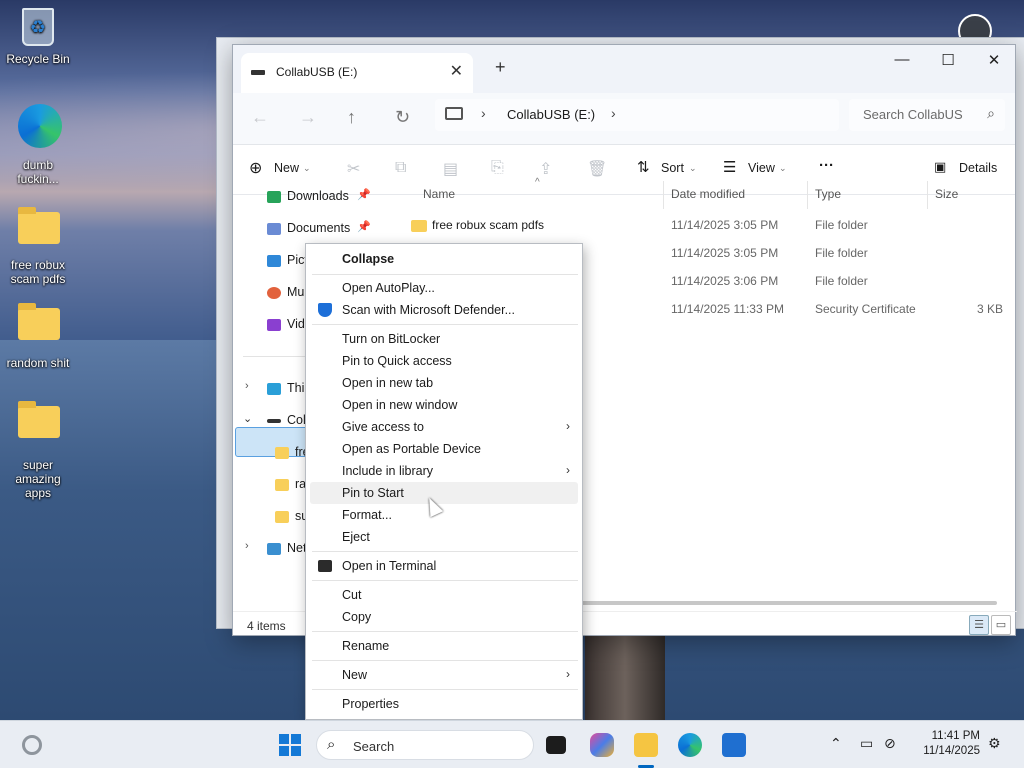 The height and width of the screenshot is (768, 1024). Describe the element at coordinates (826, 165) in the screenshot. I see `more-options-button: ···` at that location.